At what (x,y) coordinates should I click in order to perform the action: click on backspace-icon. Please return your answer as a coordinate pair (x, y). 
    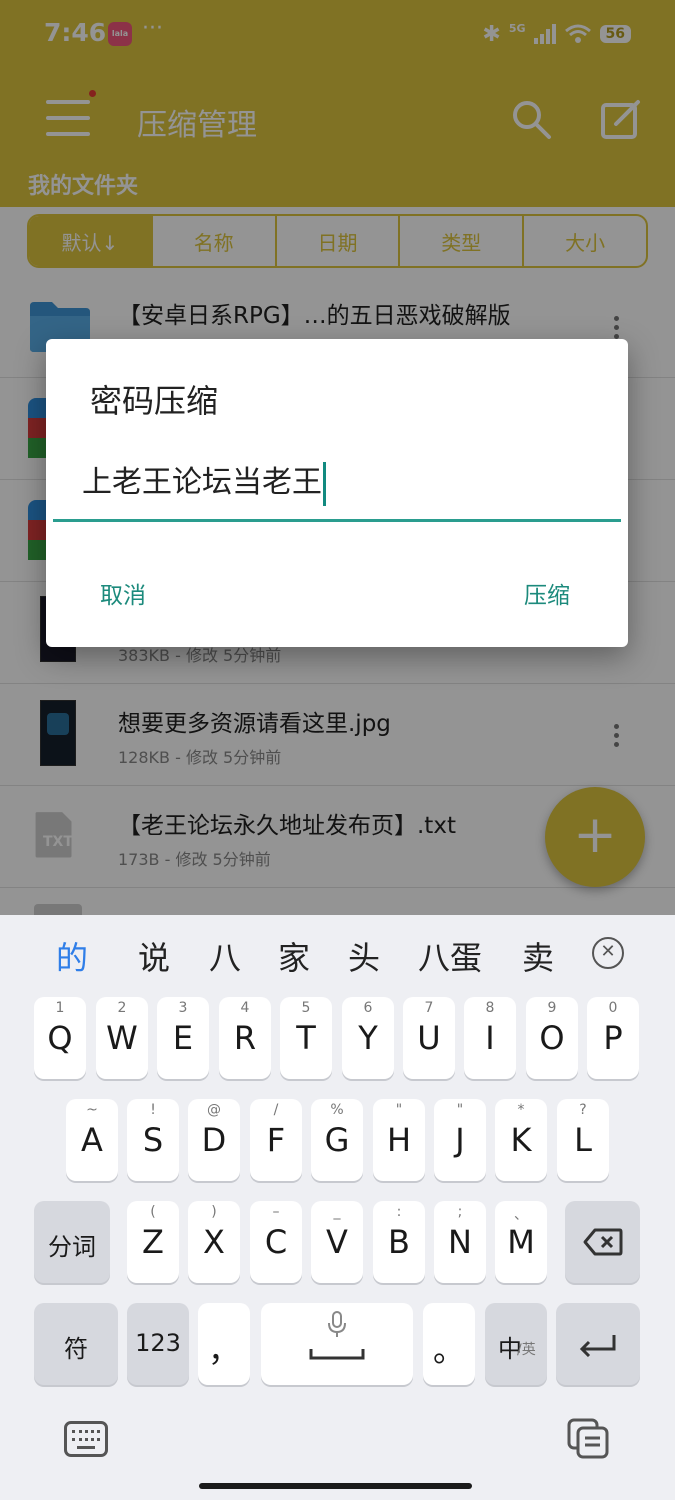
    Looking at the image, I should click on (603, 1242).